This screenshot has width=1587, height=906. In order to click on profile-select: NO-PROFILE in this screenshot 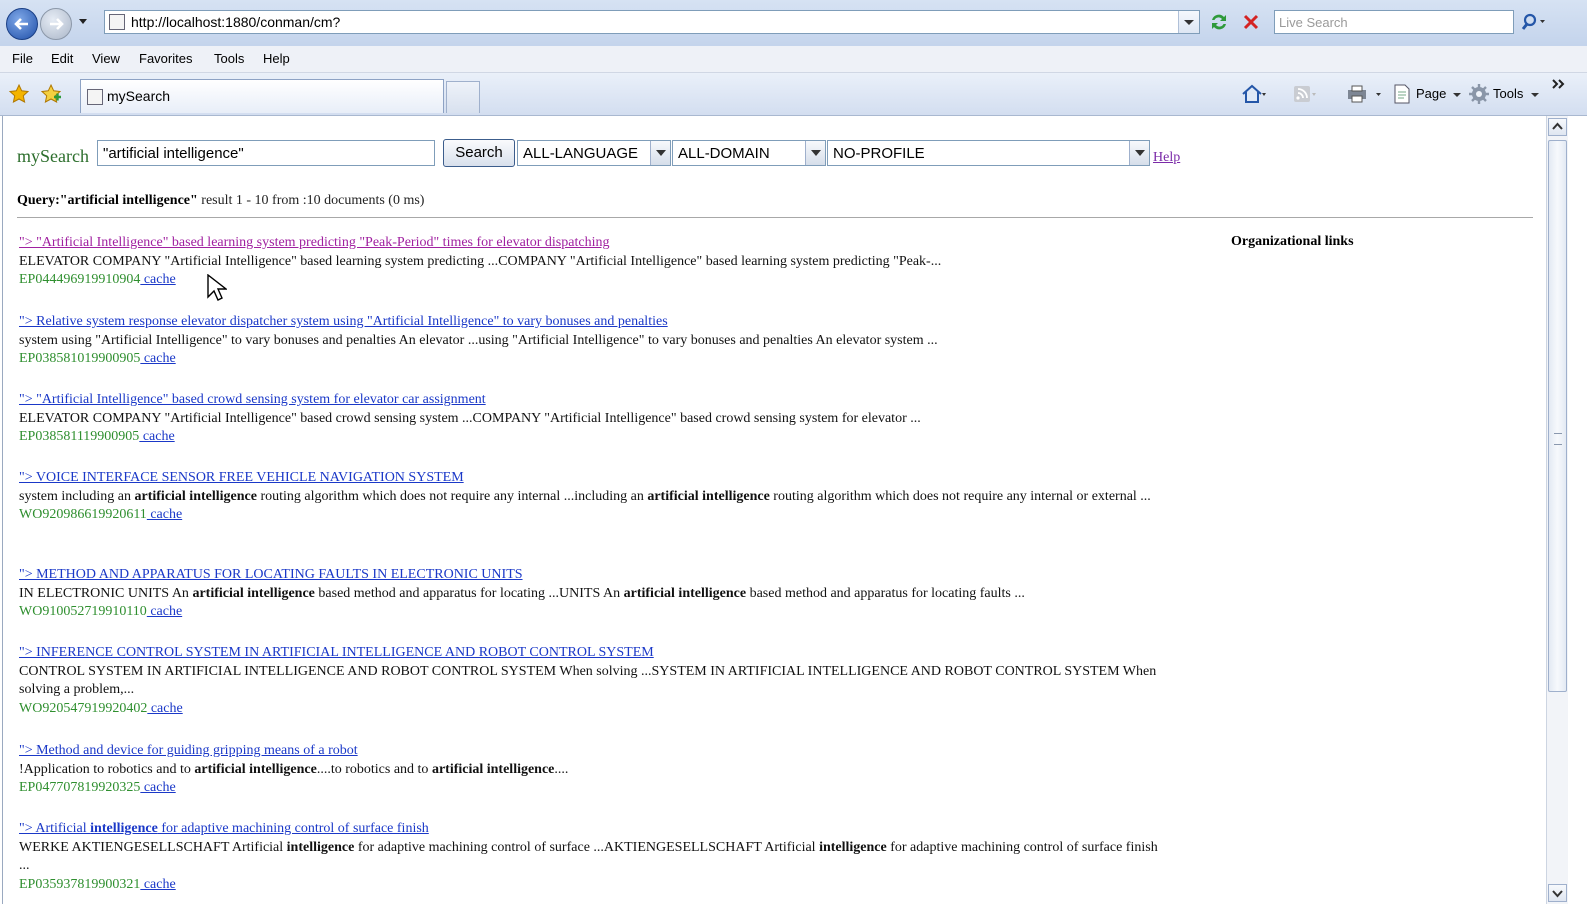, I will do `click(988, 153)`.